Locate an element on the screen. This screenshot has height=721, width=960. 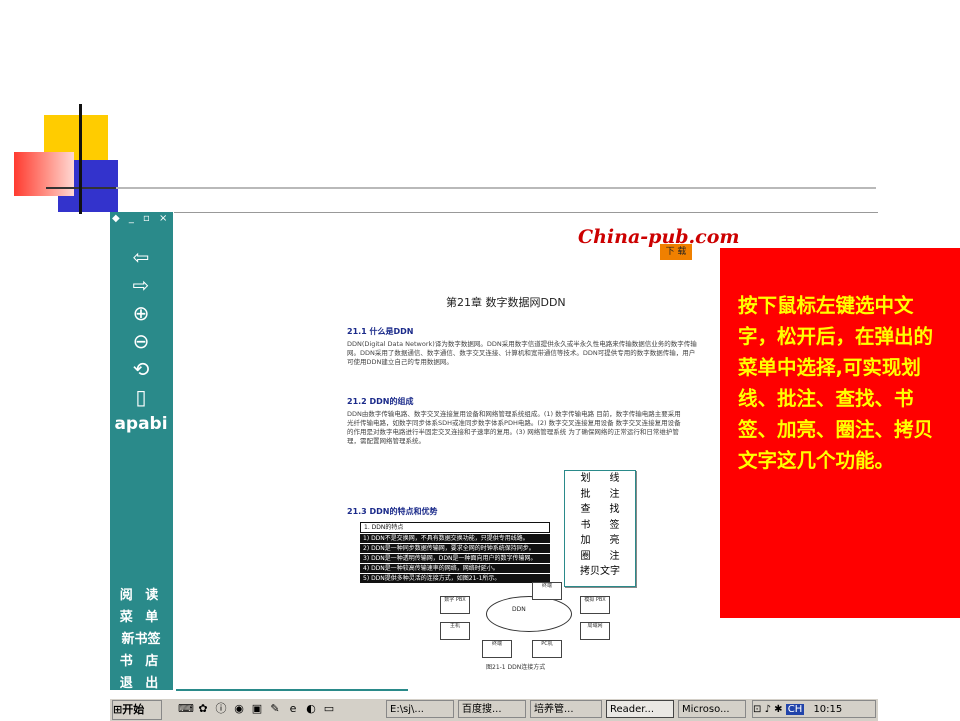
diagram-node: 模拟 PBX is located at coordinates (595, 605).